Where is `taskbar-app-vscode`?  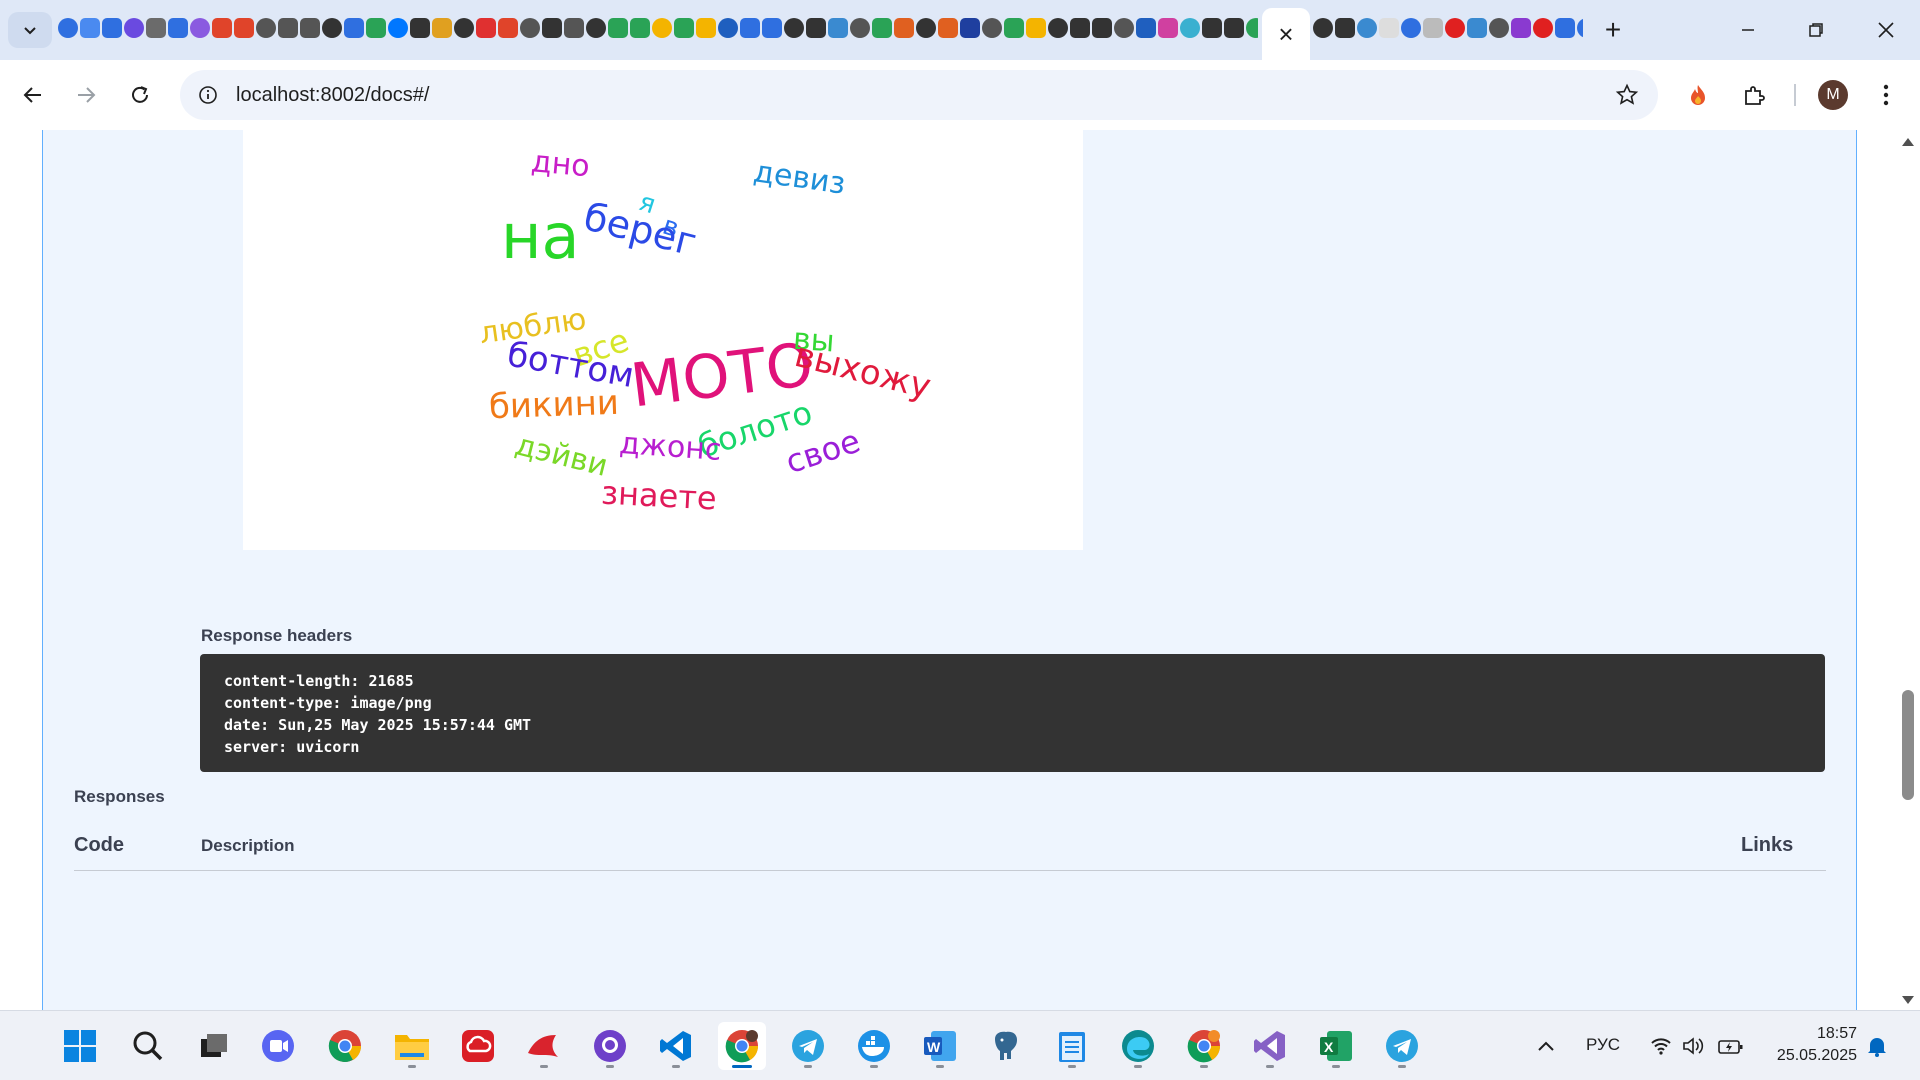 taskbar-app-vscode is located at coordinates (676, 1046).